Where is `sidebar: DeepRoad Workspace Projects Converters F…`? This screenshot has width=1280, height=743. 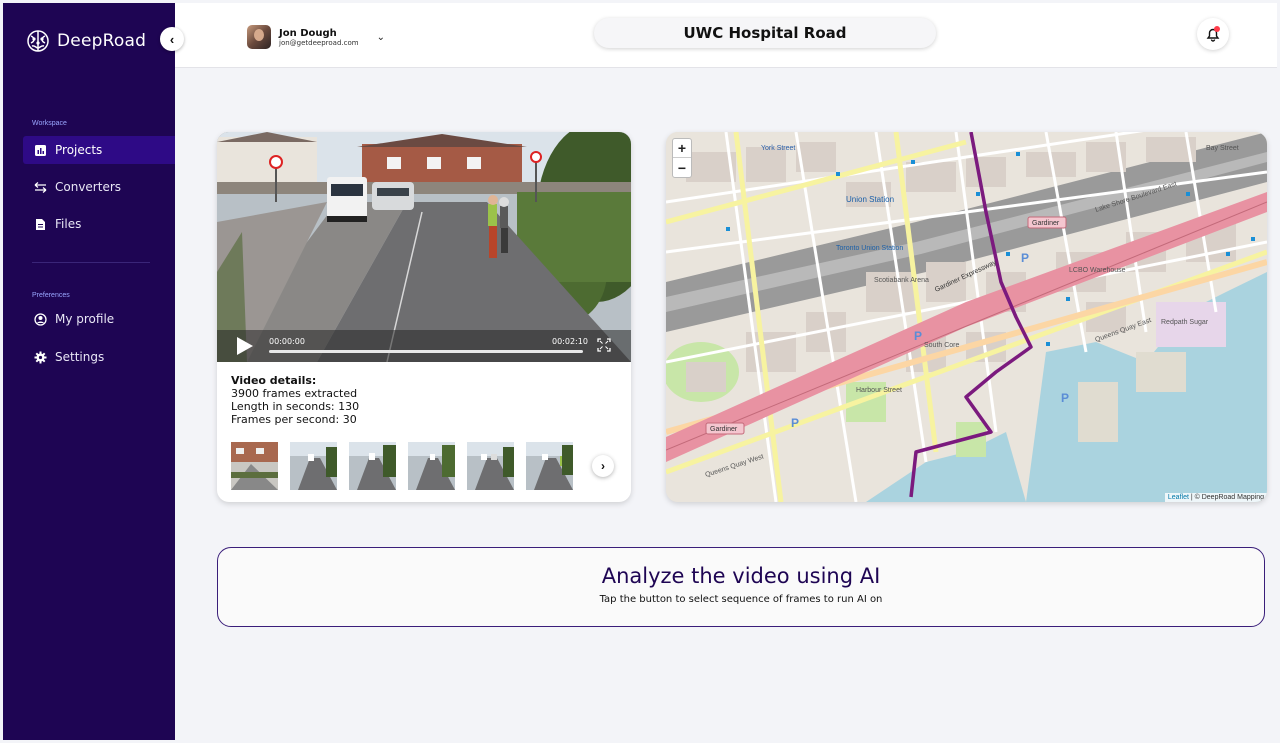 sidebar: DeepRoad Workspace Projects Converters F… is located at coordinates (89, 371).